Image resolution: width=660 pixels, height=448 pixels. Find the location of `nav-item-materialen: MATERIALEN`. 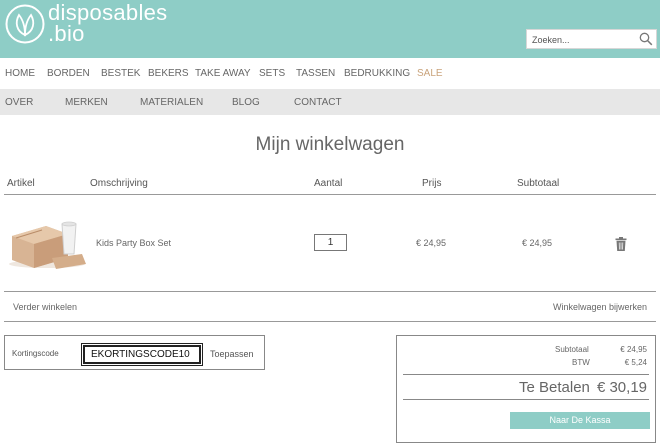

nav-item-materialen: MATERIALEN is located at coordinates (171, 102).